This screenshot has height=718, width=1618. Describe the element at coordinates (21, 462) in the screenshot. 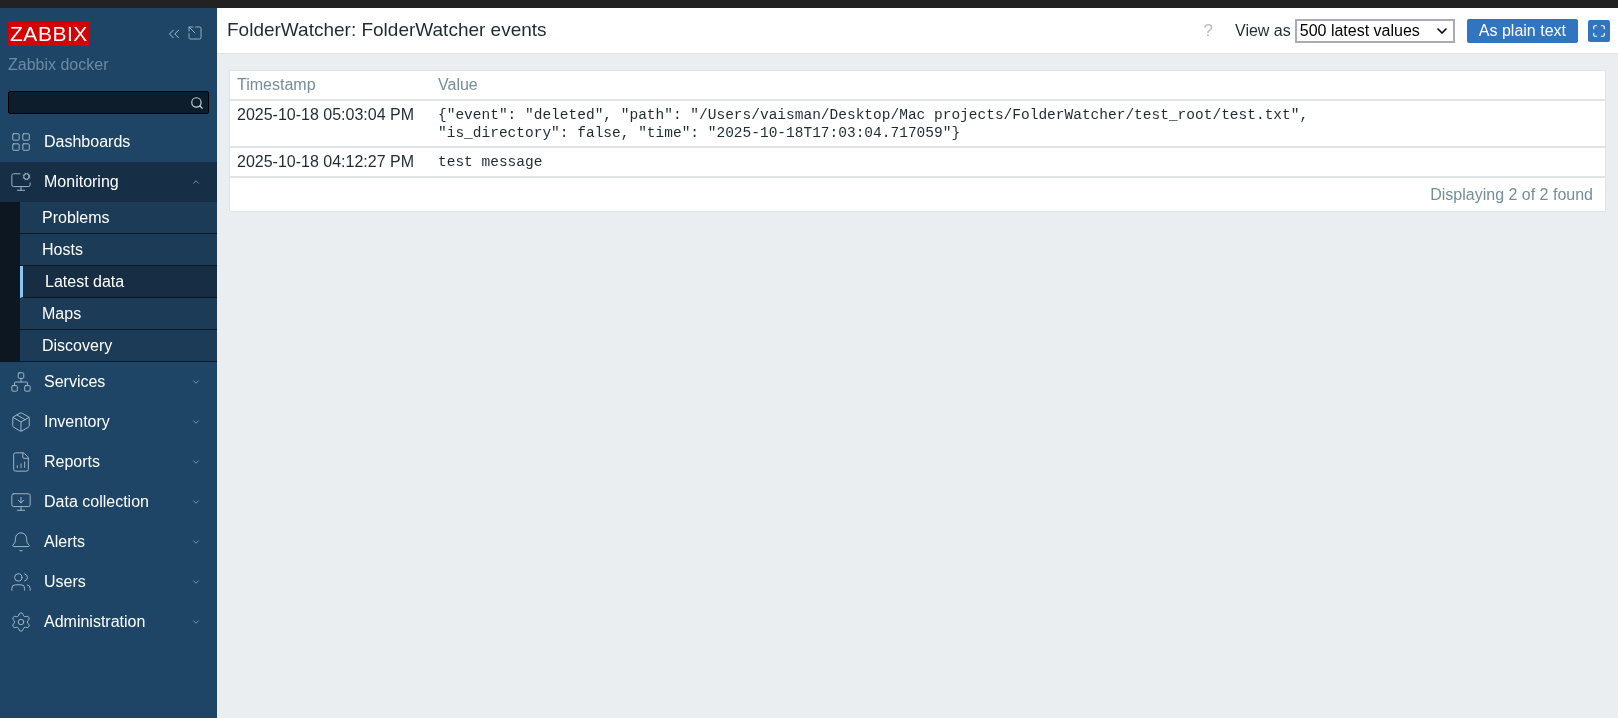

I see `report-icon` at that location.